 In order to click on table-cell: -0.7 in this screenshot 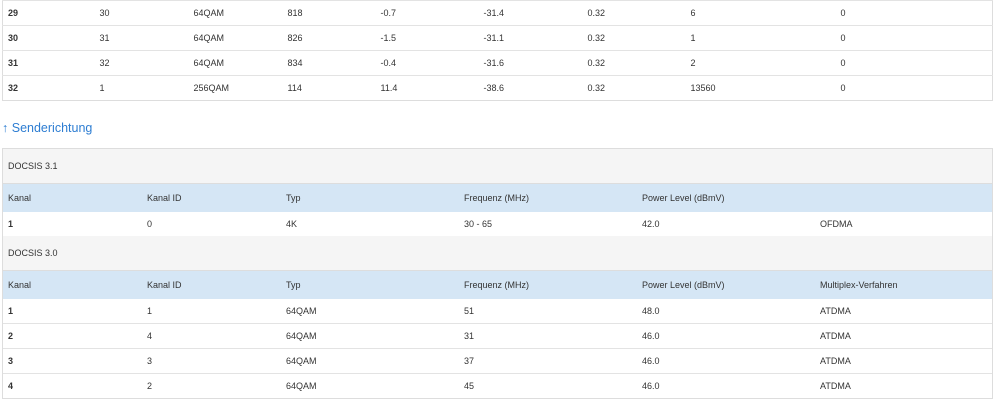, I will do `click(427, 13)`.